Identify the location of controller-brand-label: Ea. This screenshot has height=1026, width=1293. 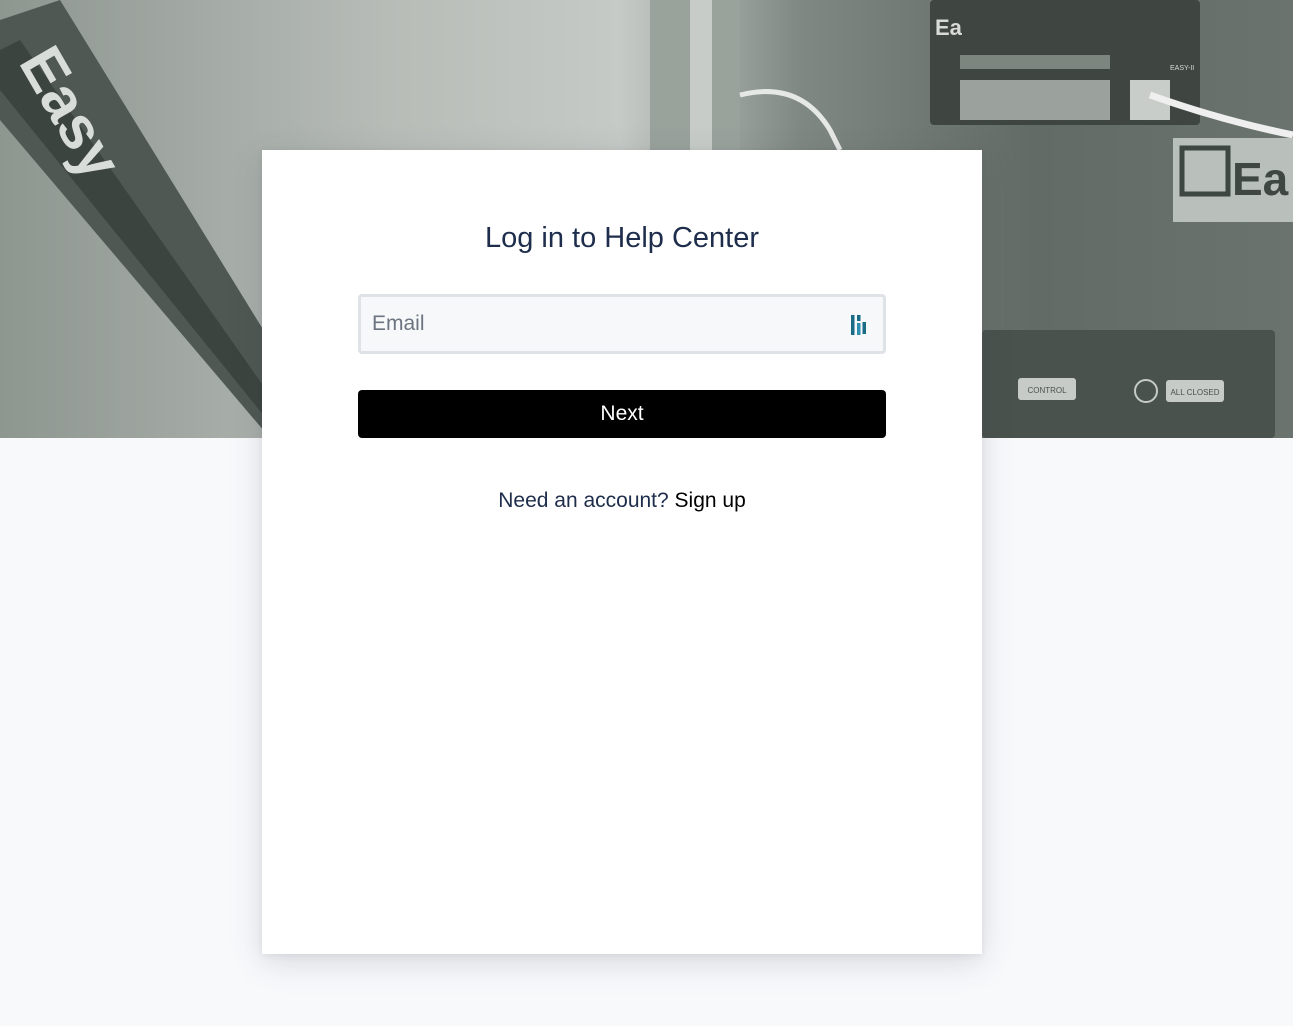
(949, 27).